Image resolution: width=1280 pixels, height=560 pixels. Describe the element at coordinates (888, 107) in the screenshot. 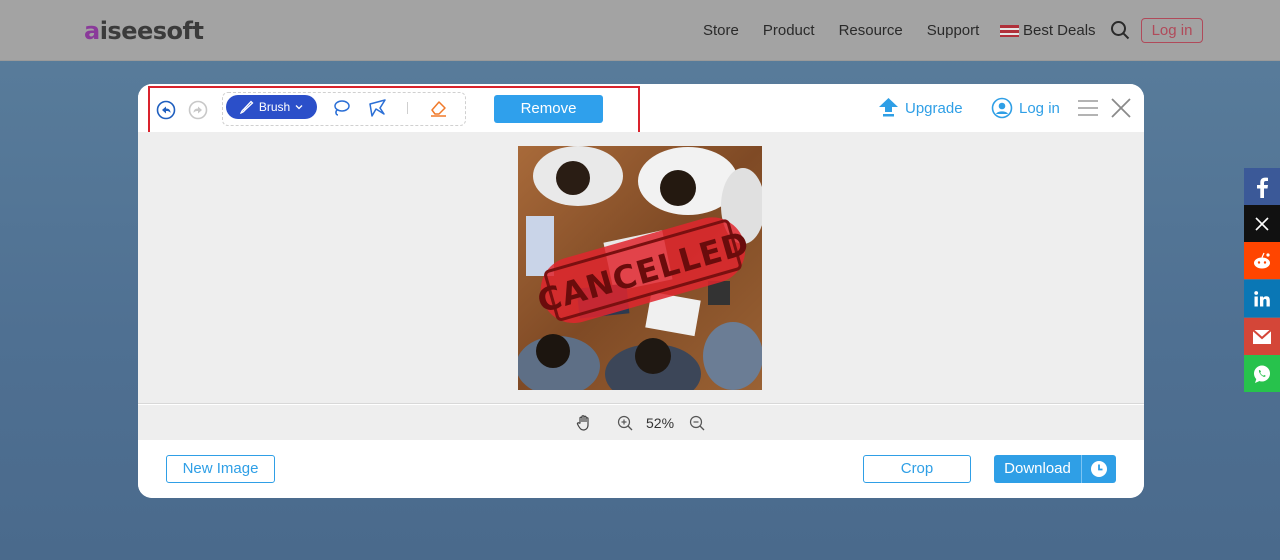

I see `upgrade-icon` at that location.